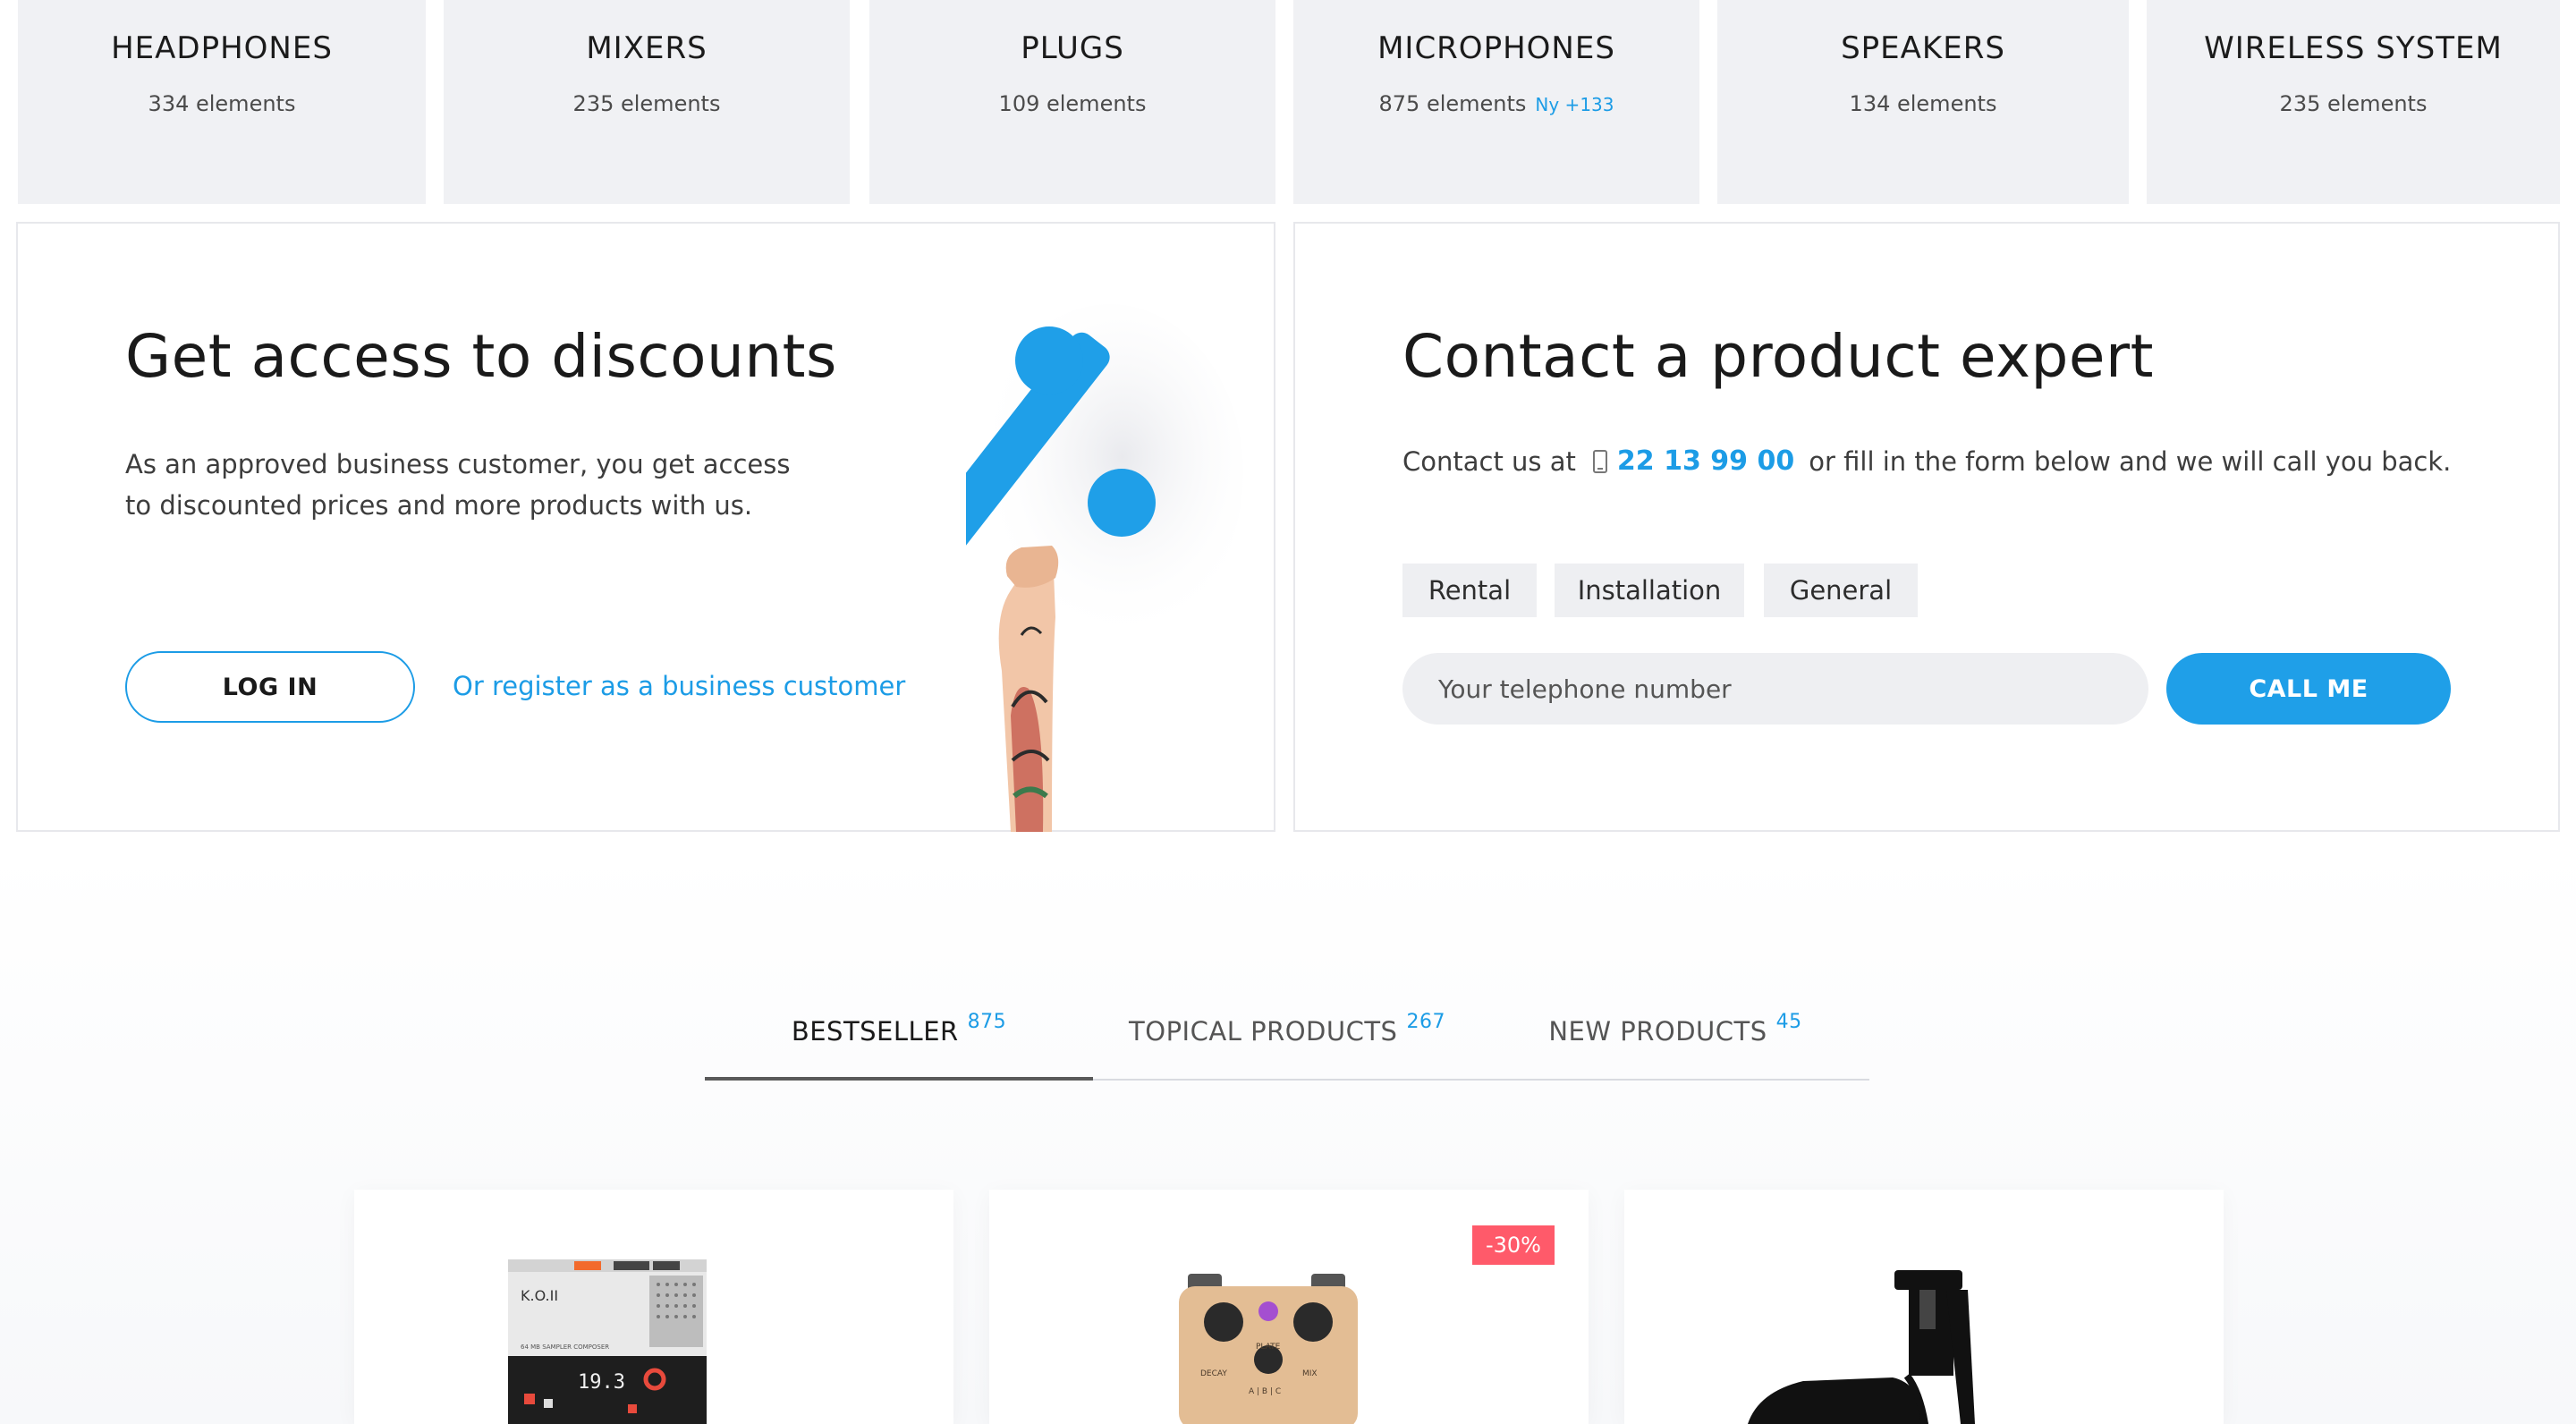  What do you see at coordinates (481, 356) in the screenshot?
I see `discounts-title: Get access to discounts` at bounding box center [481, 356].